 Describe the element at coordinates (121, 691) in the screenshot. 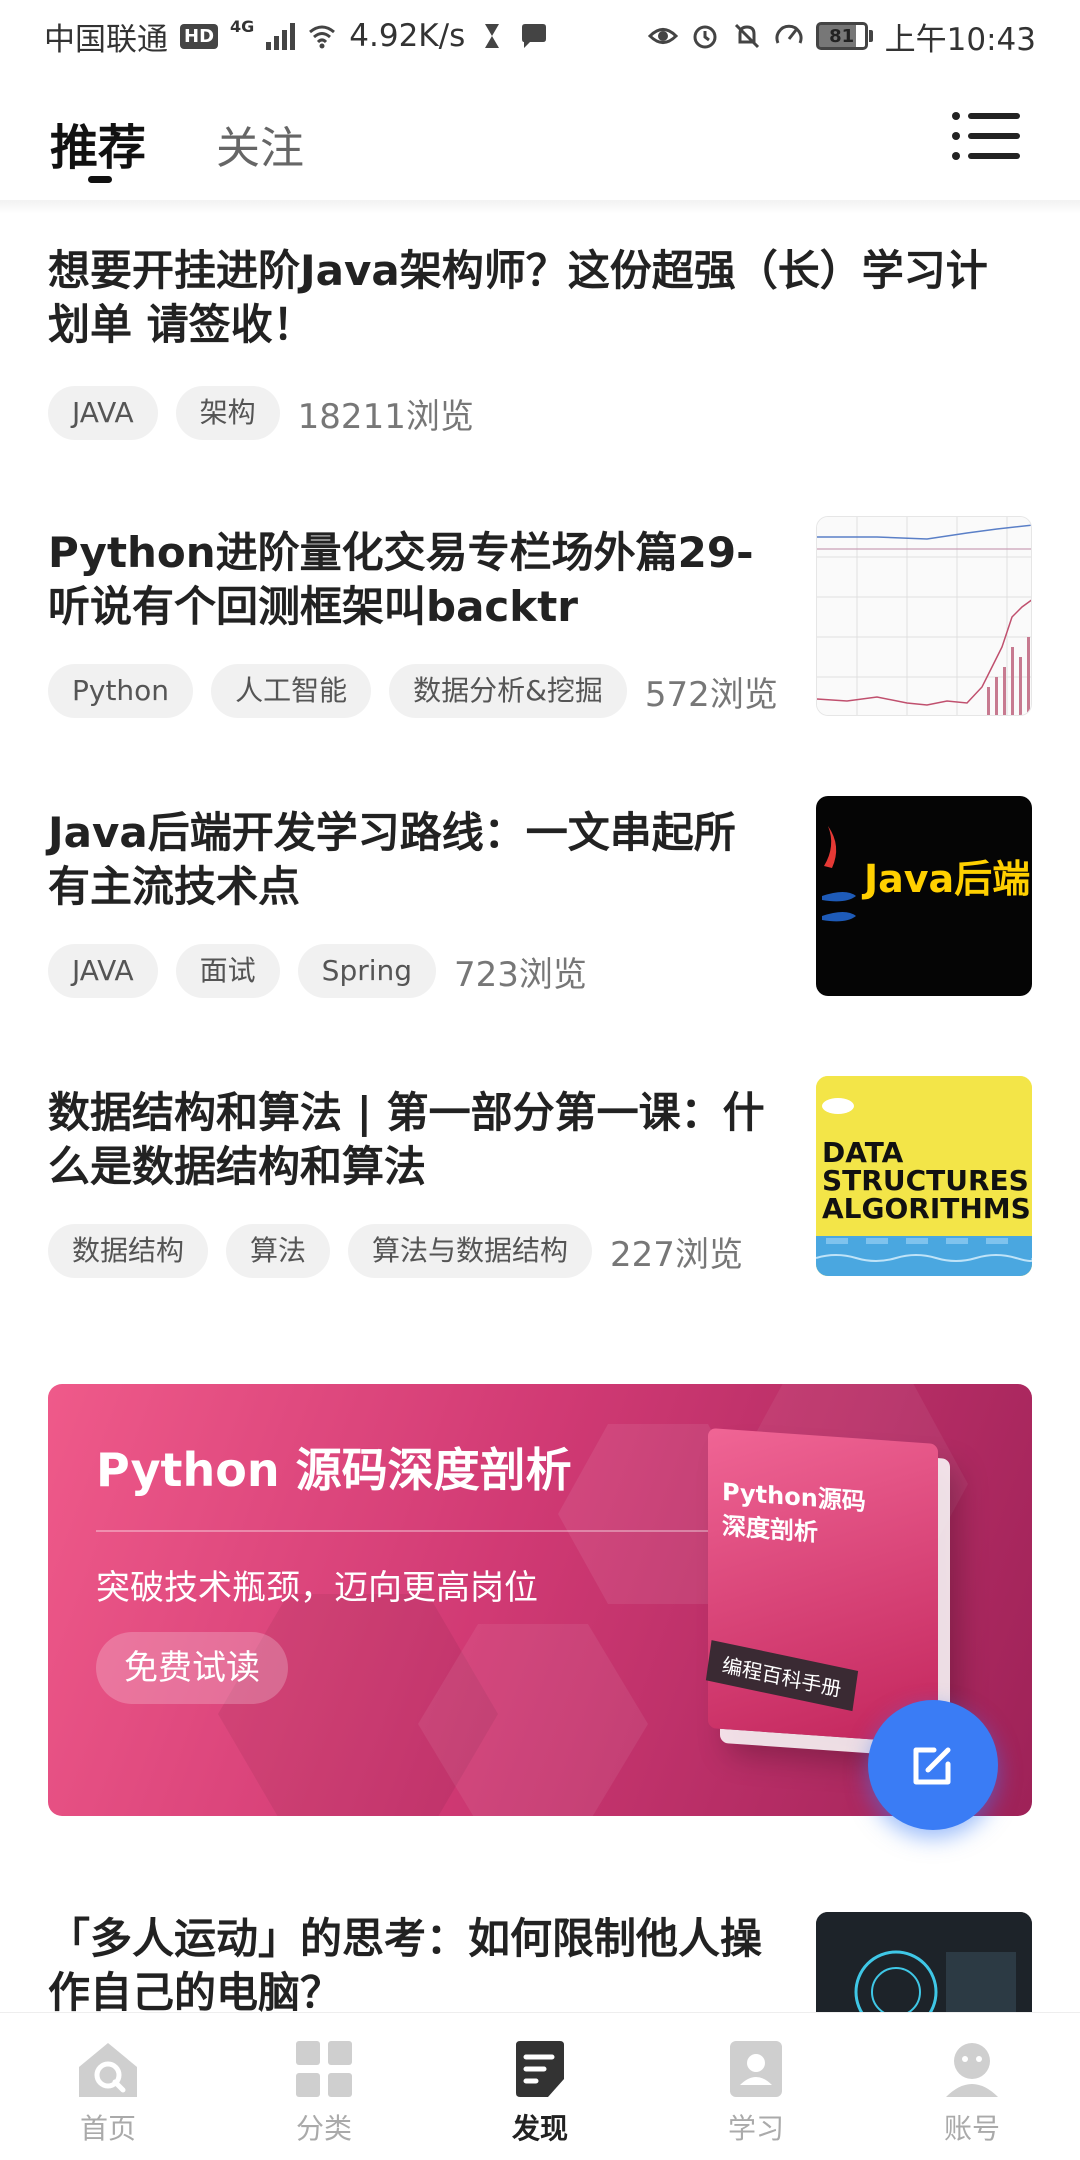

I see `tag-chip: Python` at that location.